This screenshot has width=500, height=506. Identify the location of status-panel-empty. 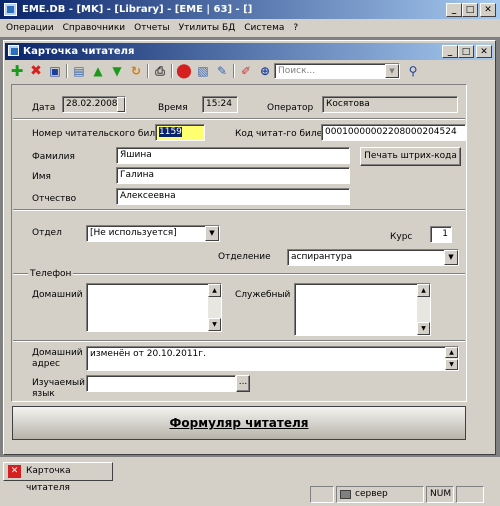
(322, 494).